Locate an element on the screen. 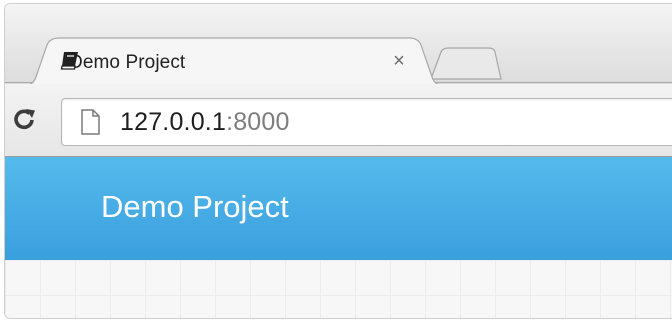 The image size is (672, 324). tab-close-button: × is located at coordinates (399, 61).